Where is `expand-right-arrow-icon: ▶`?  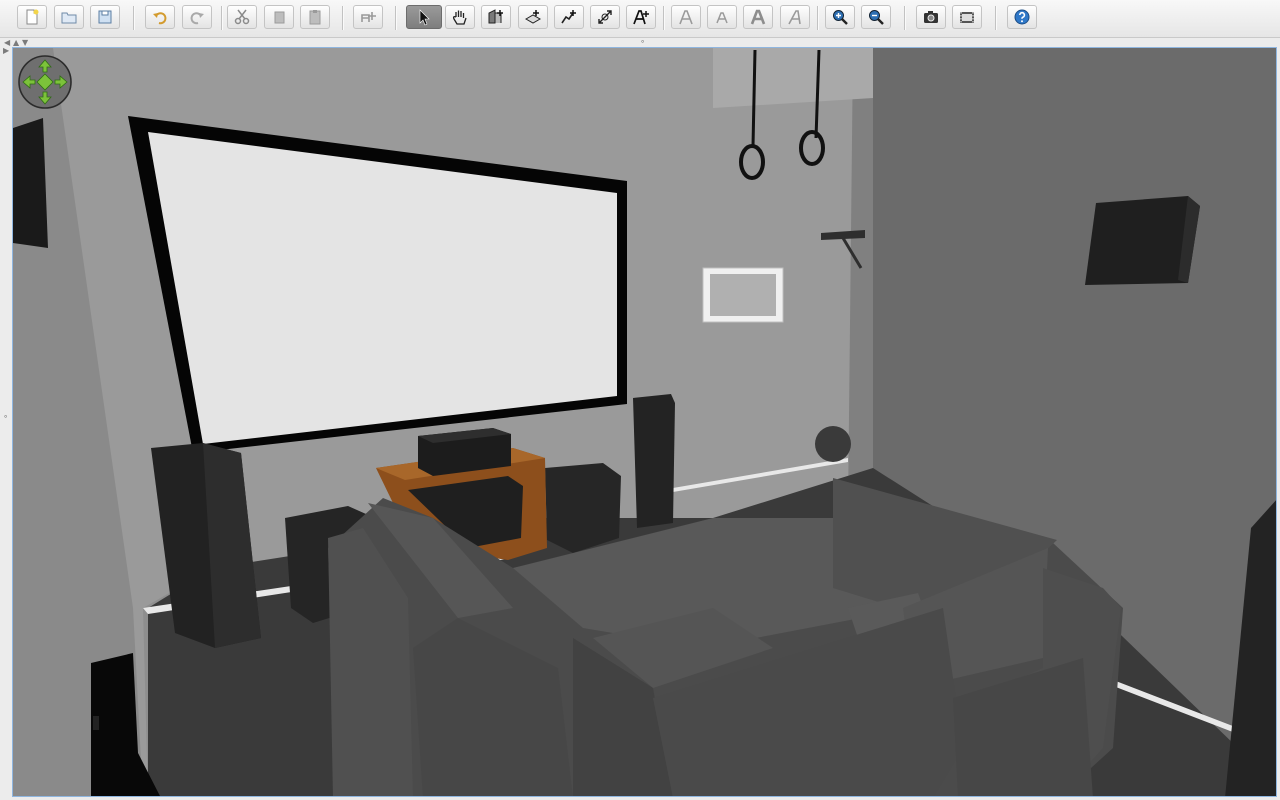
expand-right-arrow-icon: ▶ is located at coordinates (6, 51).